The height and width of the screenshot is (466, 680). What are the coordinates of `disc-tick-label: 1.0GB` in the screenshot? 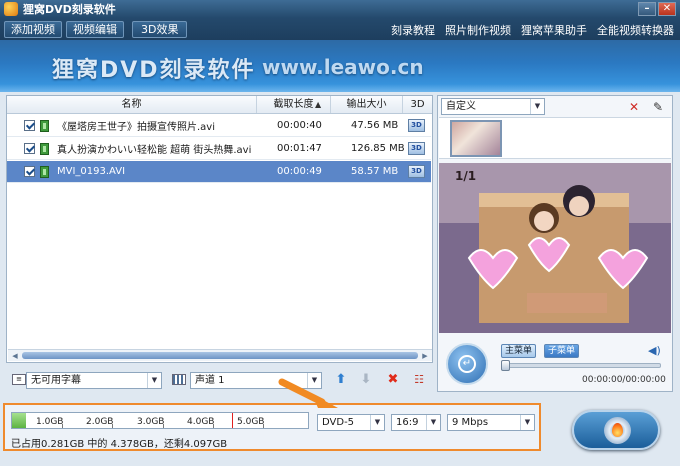 It's located at (50, 422).